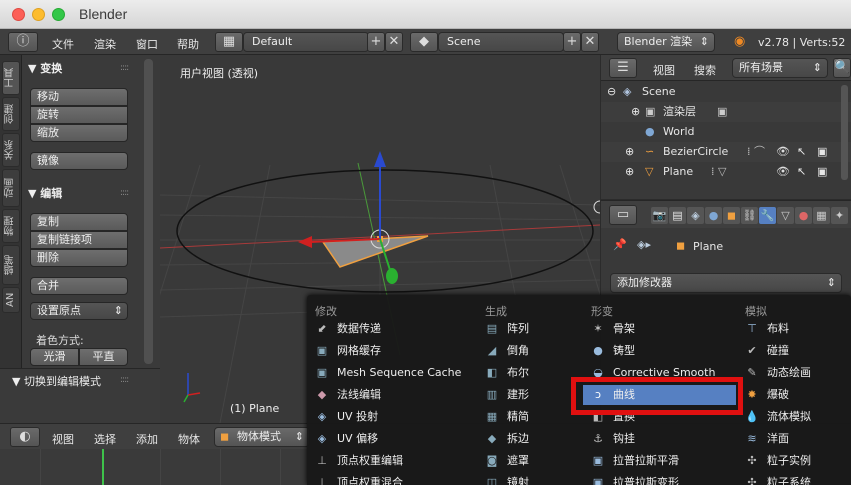 Image resolution: width=851 pixels, height=485 pixels. Describe the element at coordinates (395, 439) in the screenshot. I see `modifier-uv-warp: ◈ UV 偏移` at that location.